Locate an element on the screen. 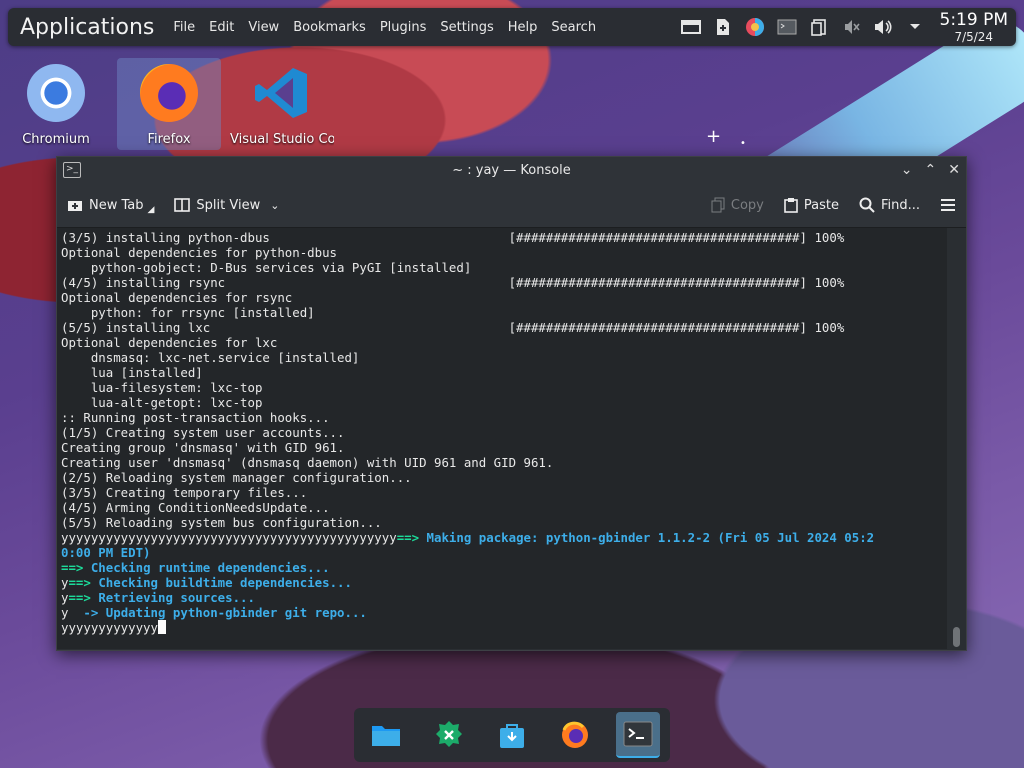 This screenshot has height=768, width=1024. discover-icon is located at coordinates (448, 734).